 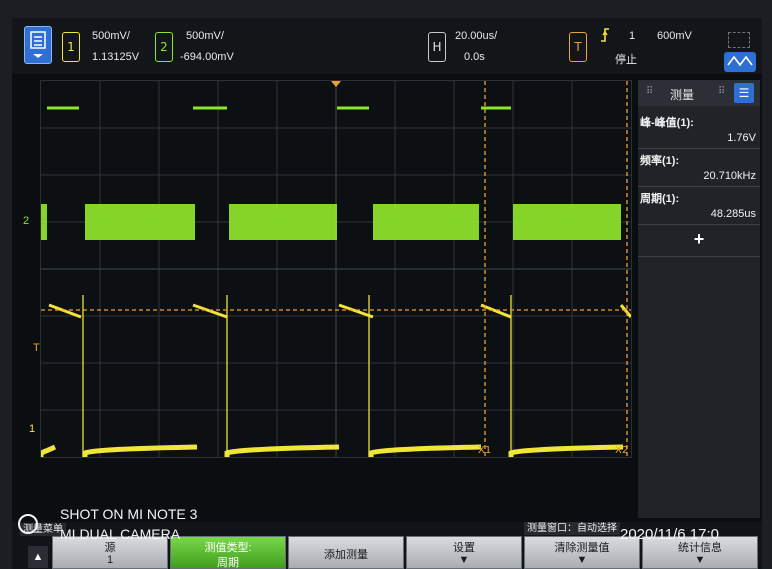 I want to click on add-measurement-softkey: 添加测量, so click(x=346, y=552).